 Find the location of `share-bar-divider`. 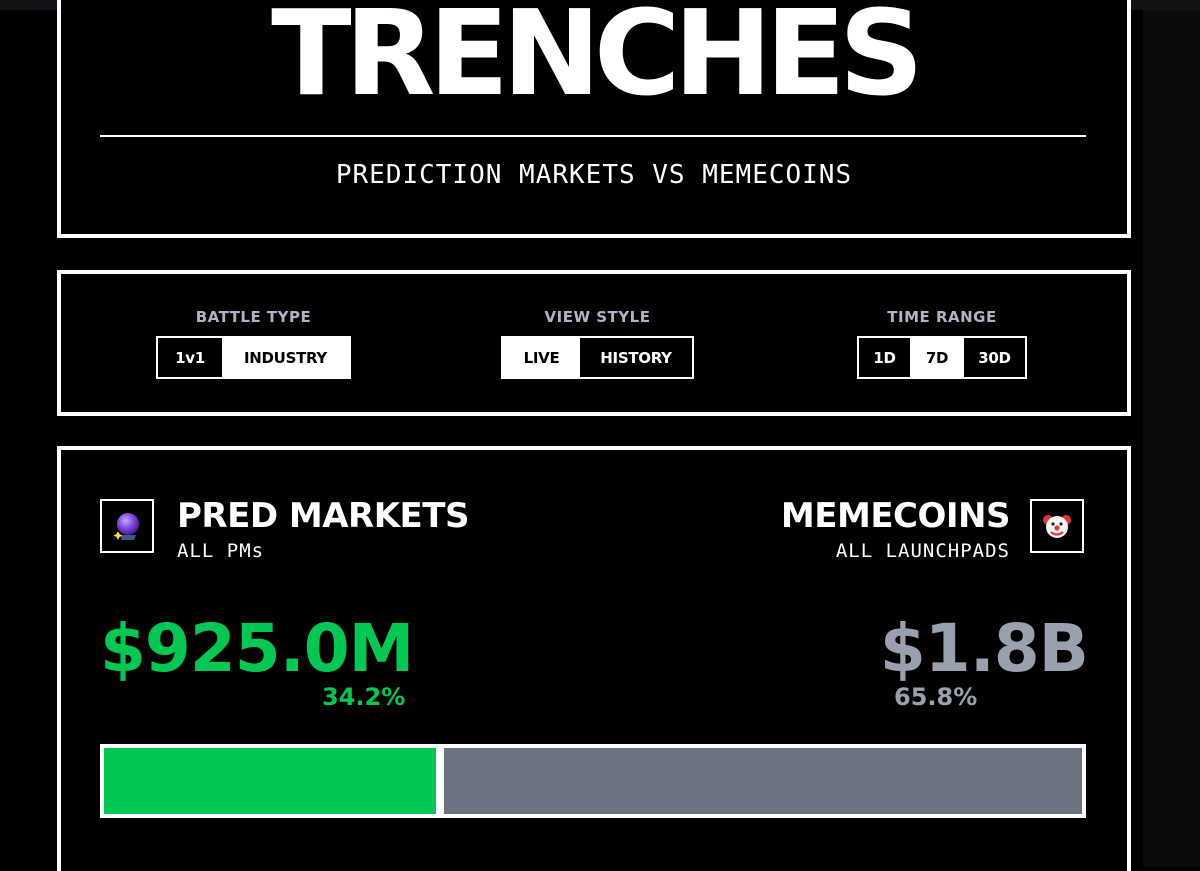

share-bar-divider is located at coordinates (440, 781).